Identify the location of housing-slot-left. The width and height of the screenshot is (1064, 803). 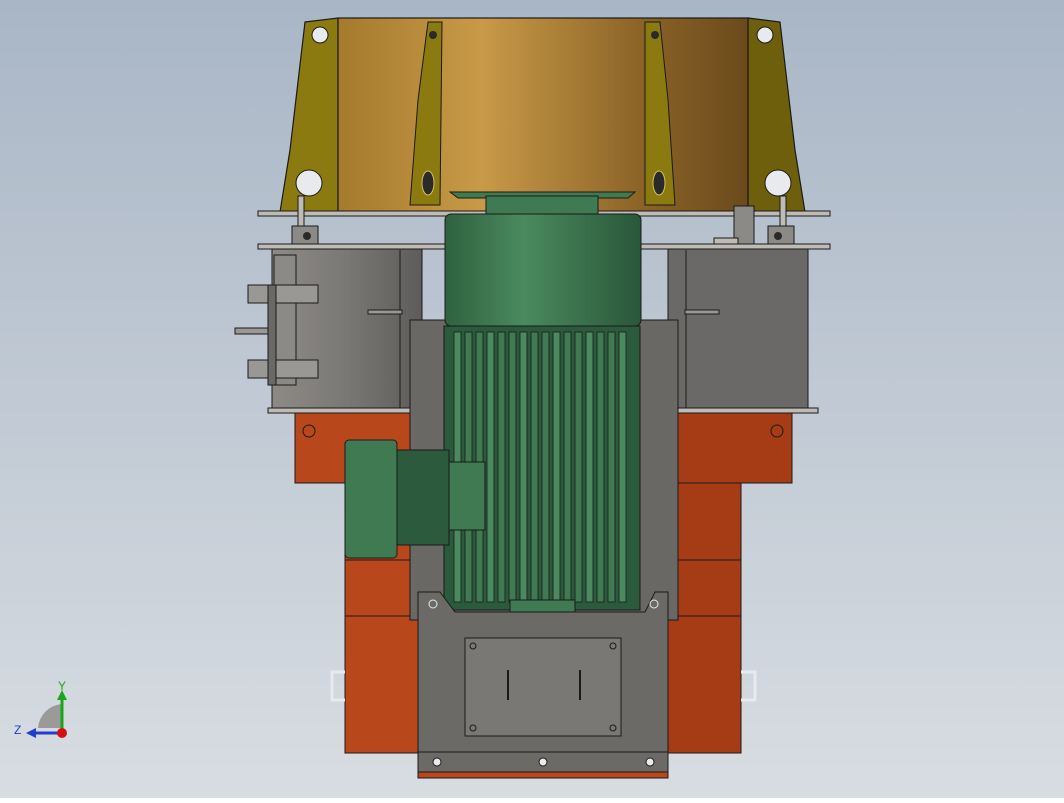
(385, 312).